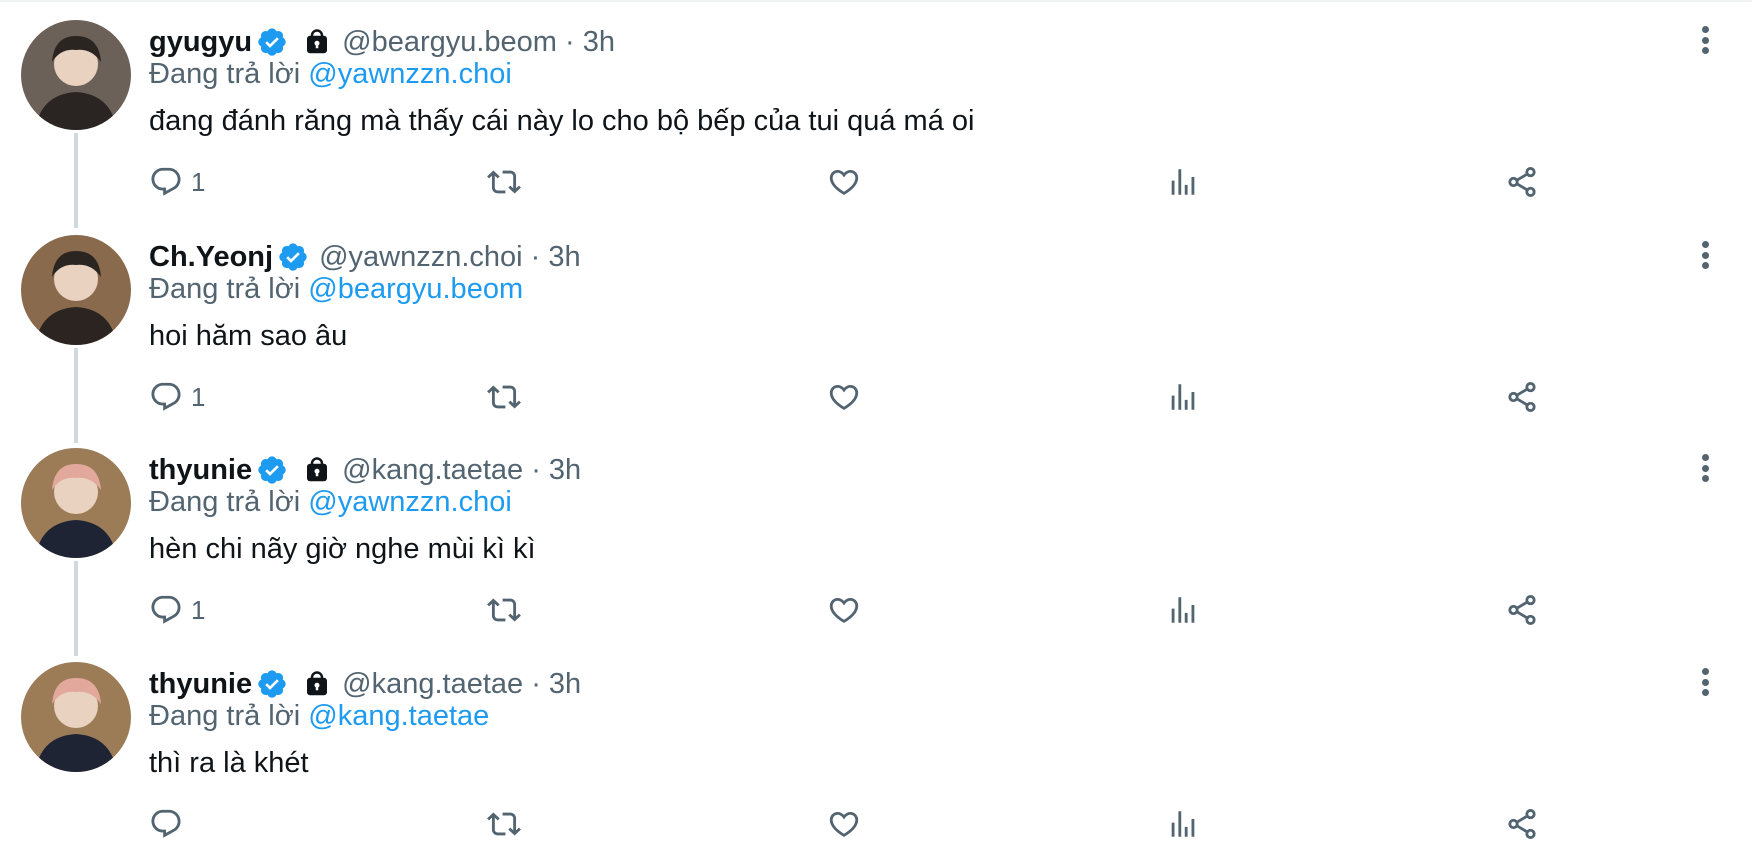  What do you see at coordinates (200, 42) in the screenshot?
I see `display-name: gyugyu` at bounding box center [200, 42].